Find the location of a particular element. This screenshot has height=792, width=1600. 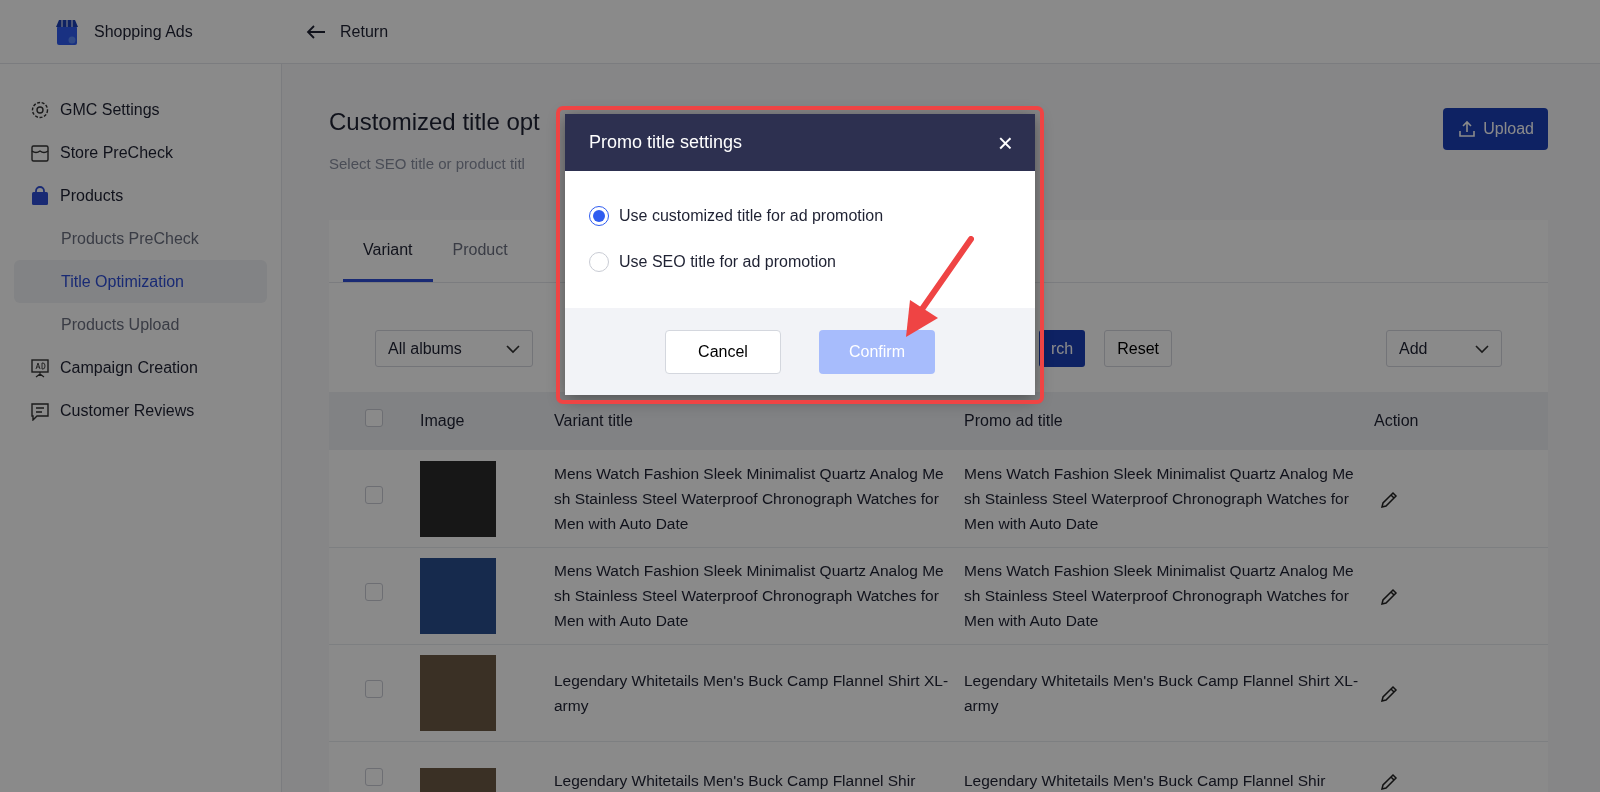

column-header: Action is located at coordinates (1396, 421).